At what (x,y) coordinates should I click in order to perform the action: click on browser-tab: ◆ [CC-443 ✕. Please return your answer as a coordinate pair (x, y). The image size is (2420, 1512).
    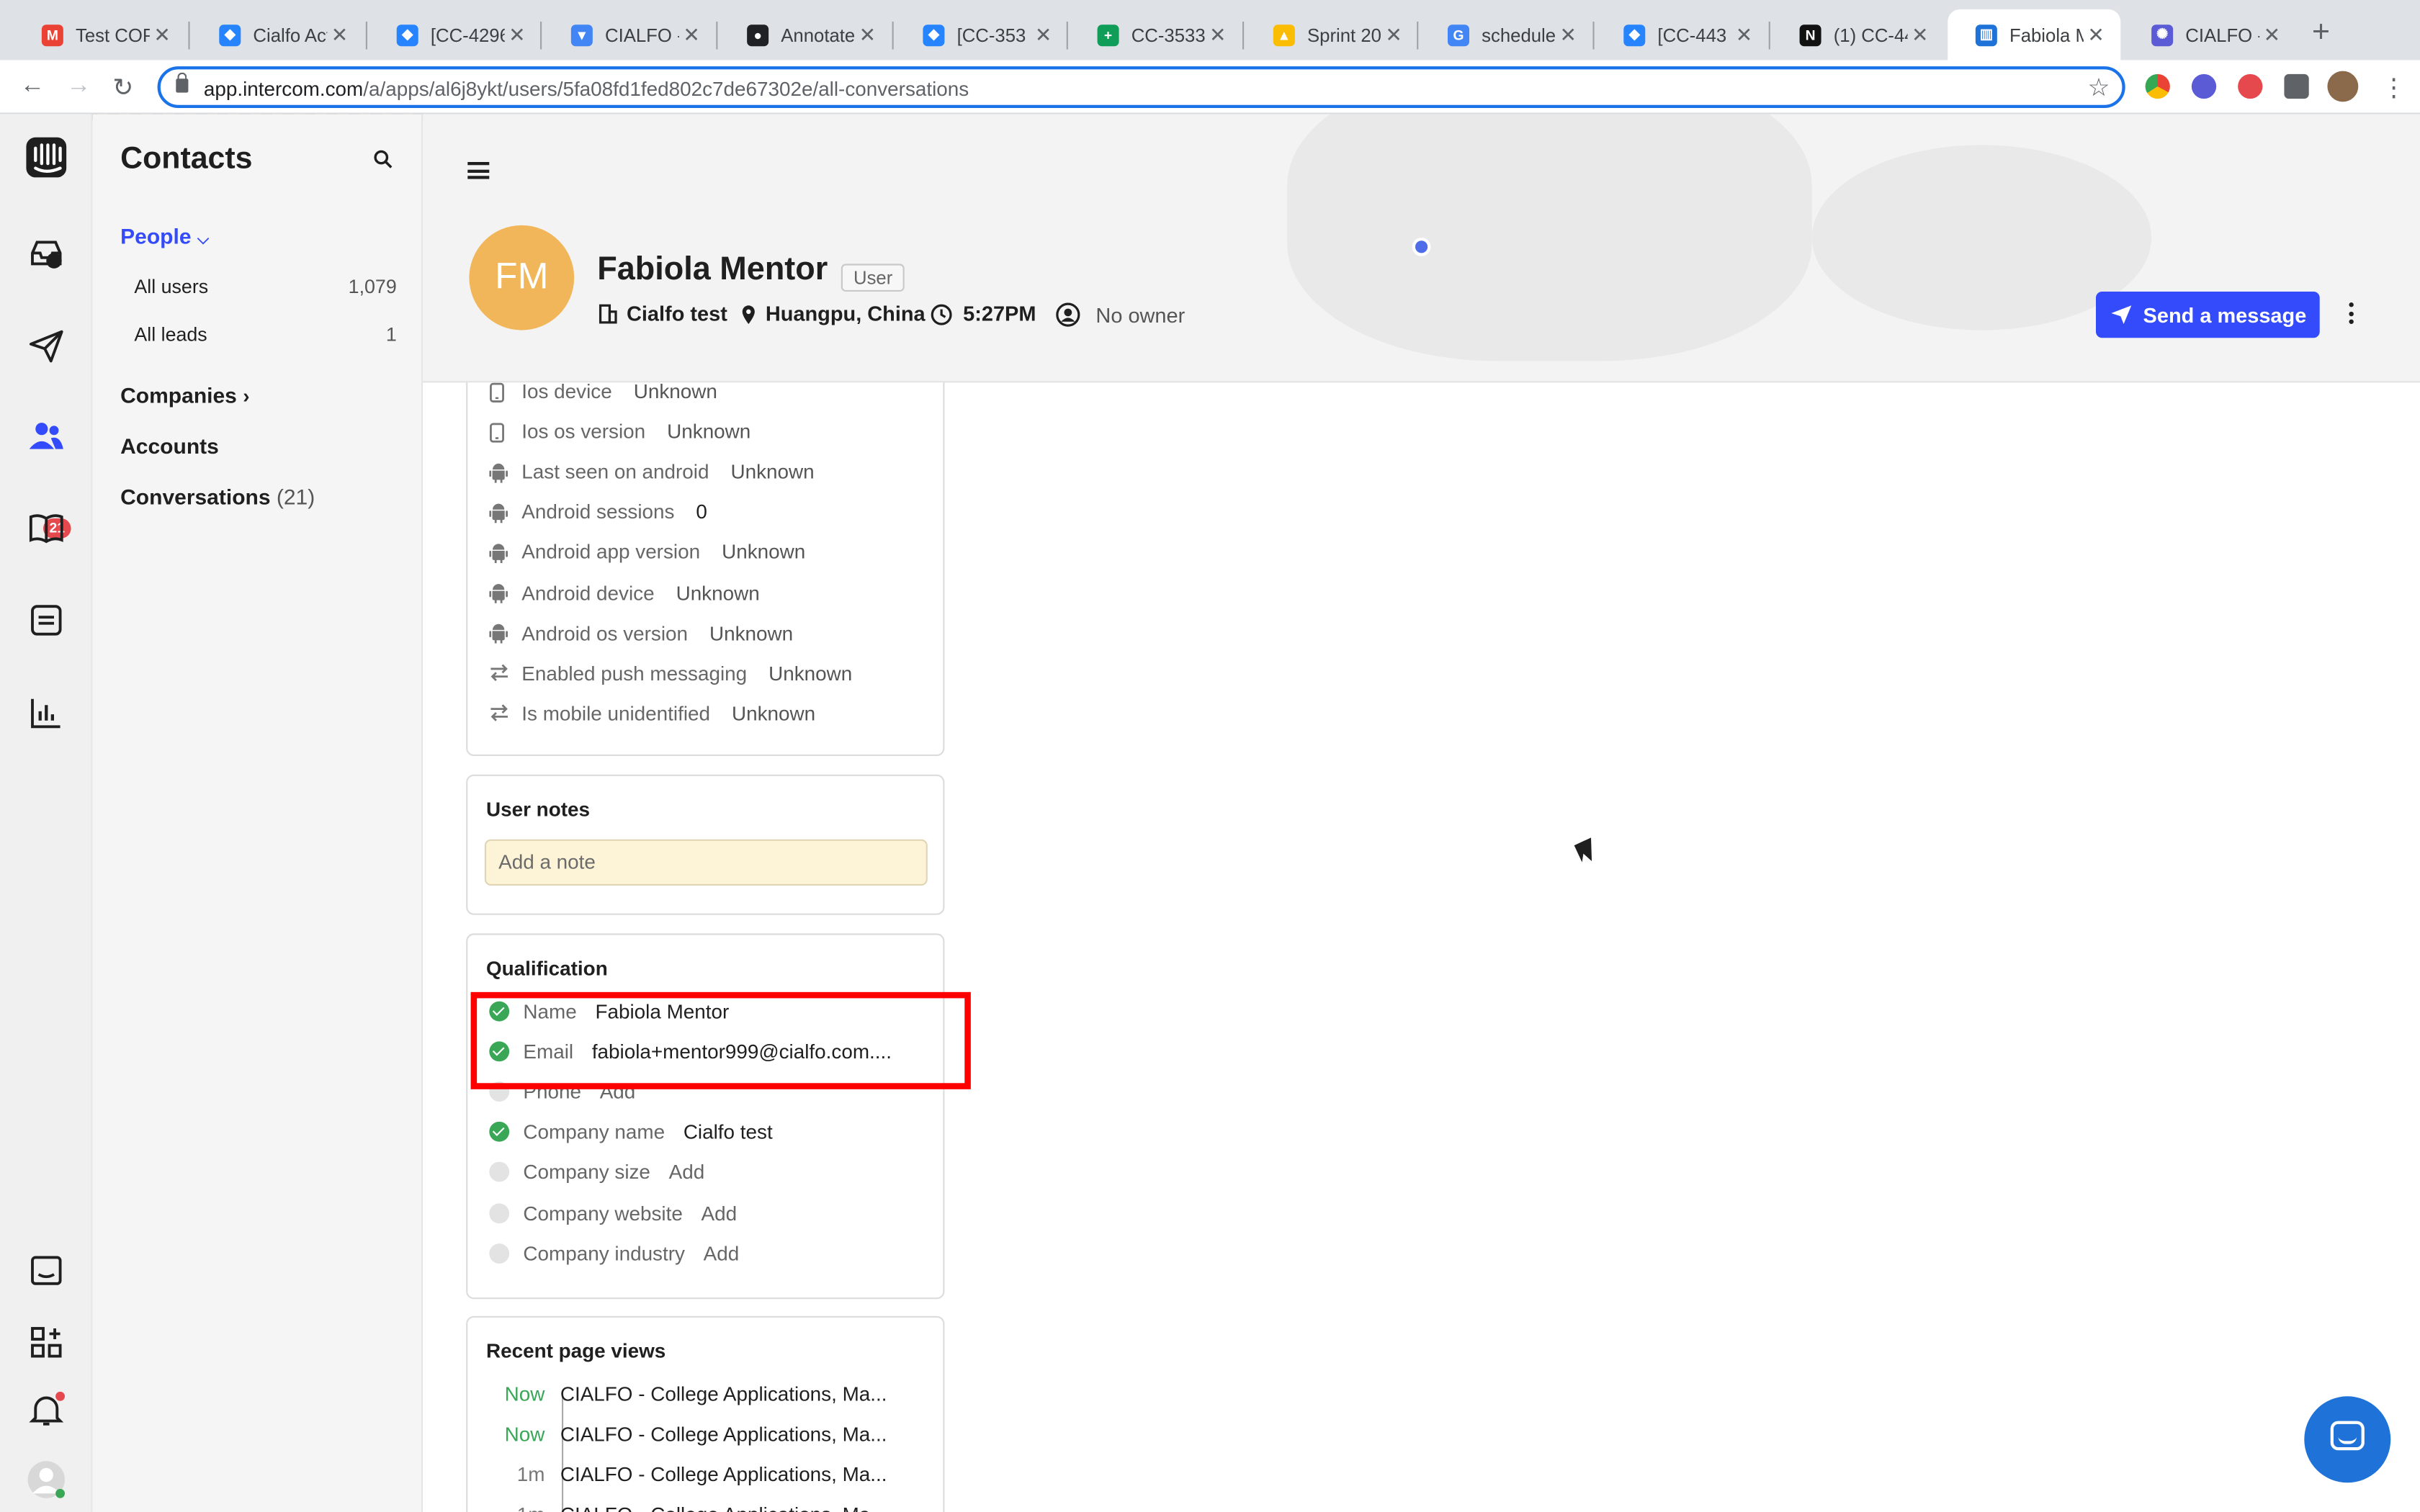
    Looking at the image, I should click on (1683, 34).